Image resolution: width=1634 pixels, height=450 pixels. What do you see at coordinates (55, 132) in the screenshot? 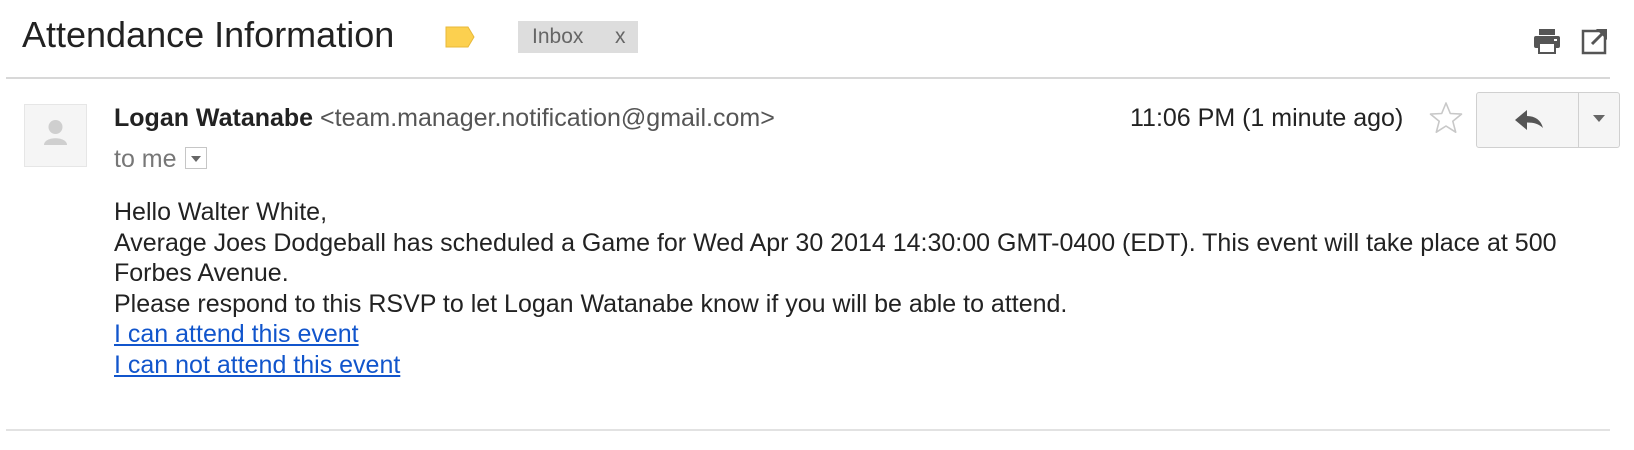
I see `person-silhouette-icon` at bounding box center [55, 132].